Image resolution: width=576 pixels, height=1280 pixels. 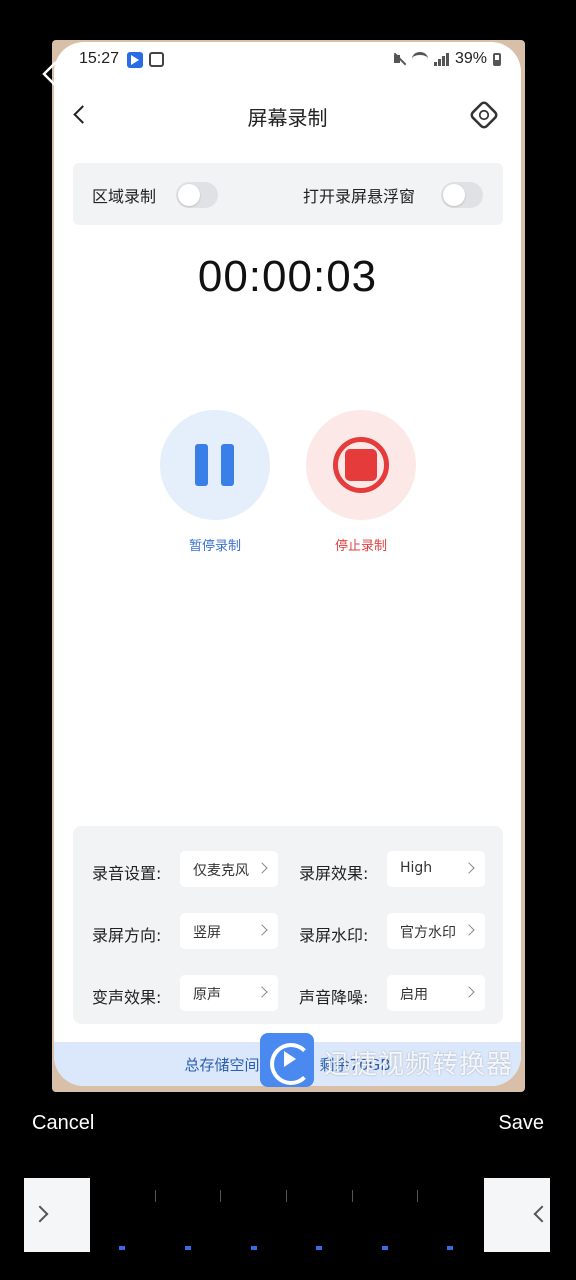 I want to click on floating-window-switch, so click(x=462, y=195).